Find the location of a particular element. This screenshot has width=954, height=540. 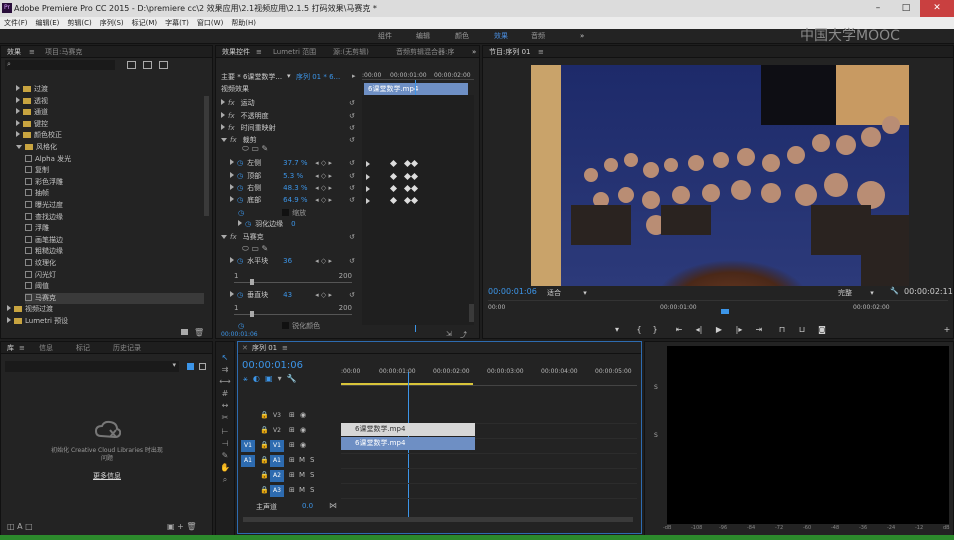

sync-lock-icon: ⊞ is located at coordinates (292, 445).